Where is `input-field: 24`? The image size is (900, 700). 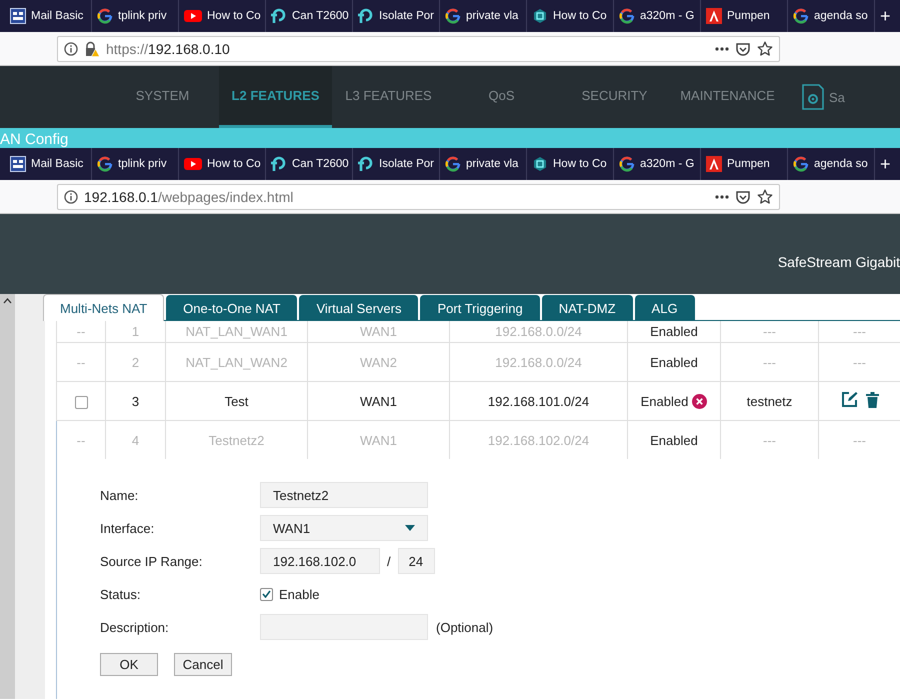
input-field: 24 is located at coordinates (416, 561).